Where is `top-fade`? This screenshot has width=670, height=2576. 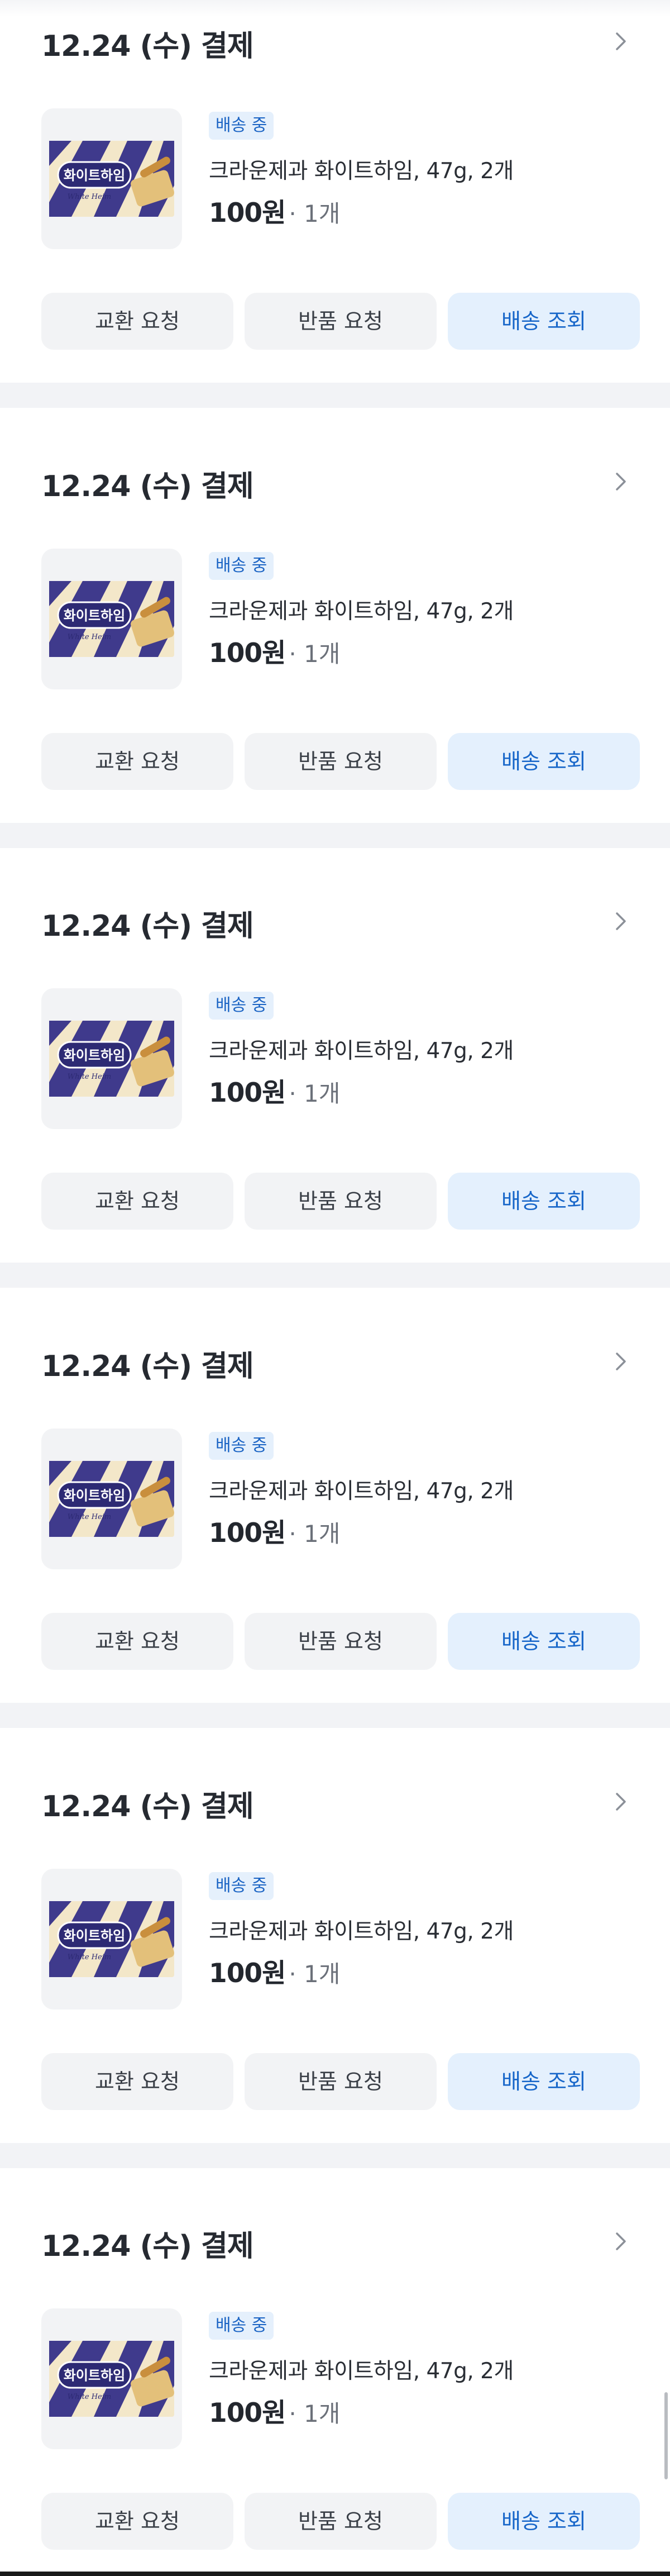
top-fade is located at coordinates (335, 8).